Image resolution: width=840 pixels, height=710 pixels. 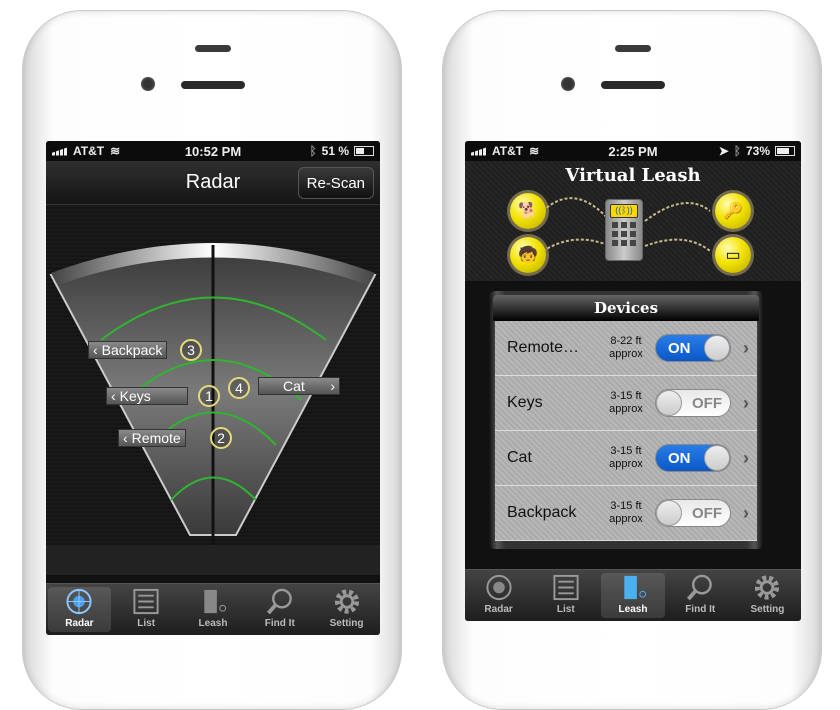 I want to click on virtual-leash-header: Virtual Leash 🐕 🧒 🔑 ▭ ((ᛒ)), so click(x=633, y=221).